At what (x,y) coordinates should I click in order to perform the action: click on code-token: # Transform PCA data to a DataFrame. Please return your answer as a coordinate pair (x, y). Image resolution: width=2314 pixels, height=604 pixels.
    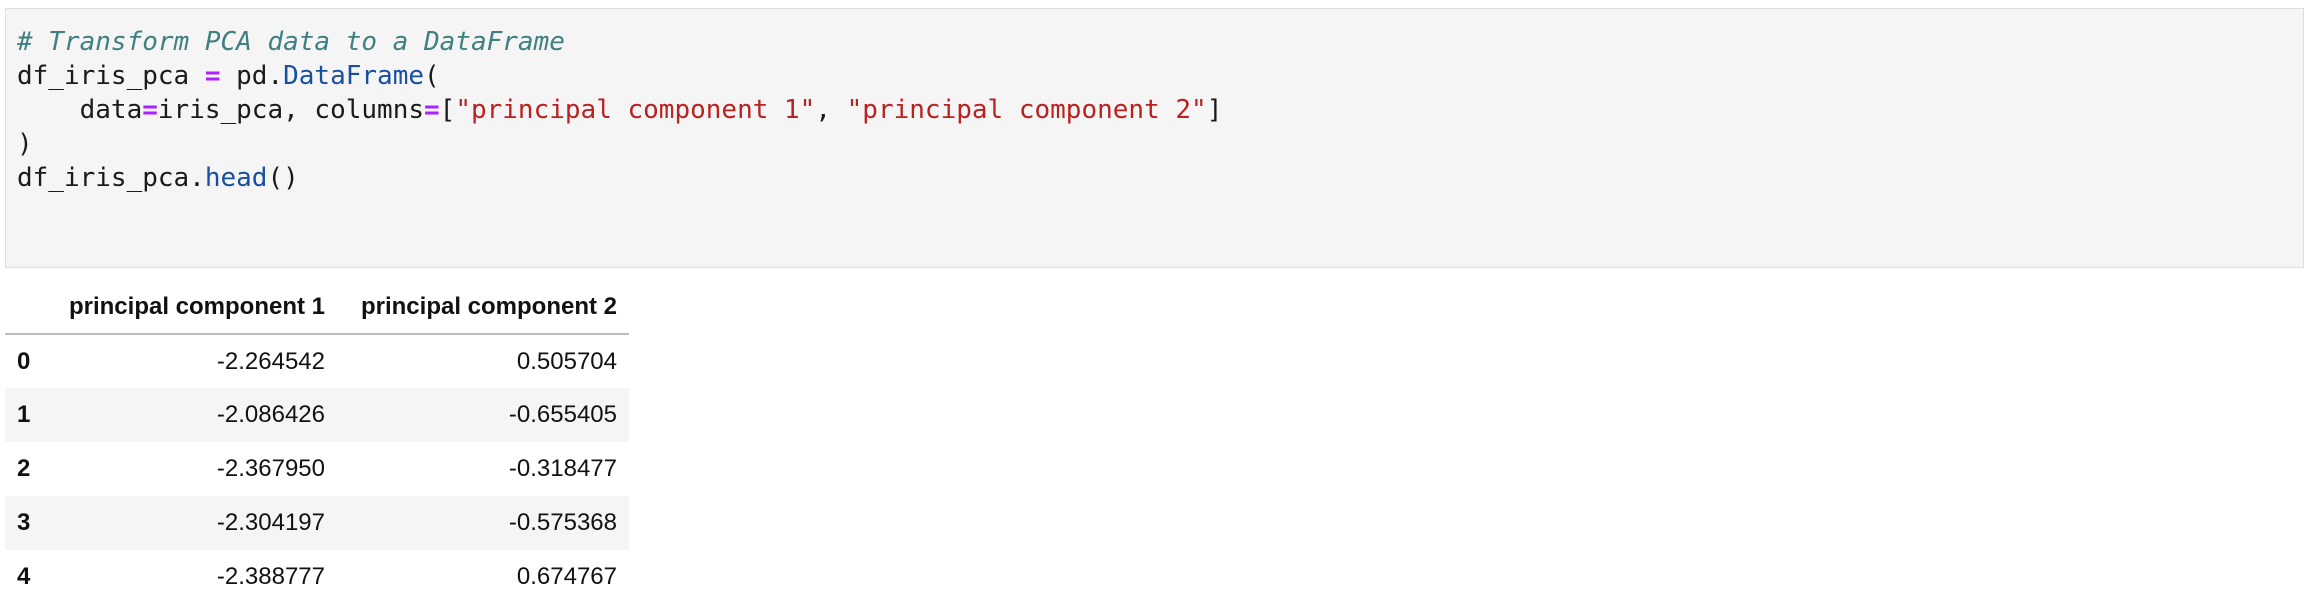
    Looking at the image, I should click on (291, 42).